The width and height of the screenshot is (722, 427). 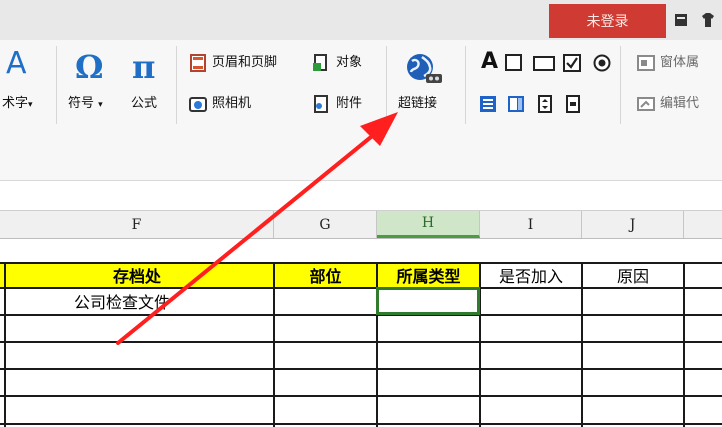 What do you see at coordinates (545, 104) in the screenshot?
I see `form-spinner-icon` at bounding box center [545, 104].